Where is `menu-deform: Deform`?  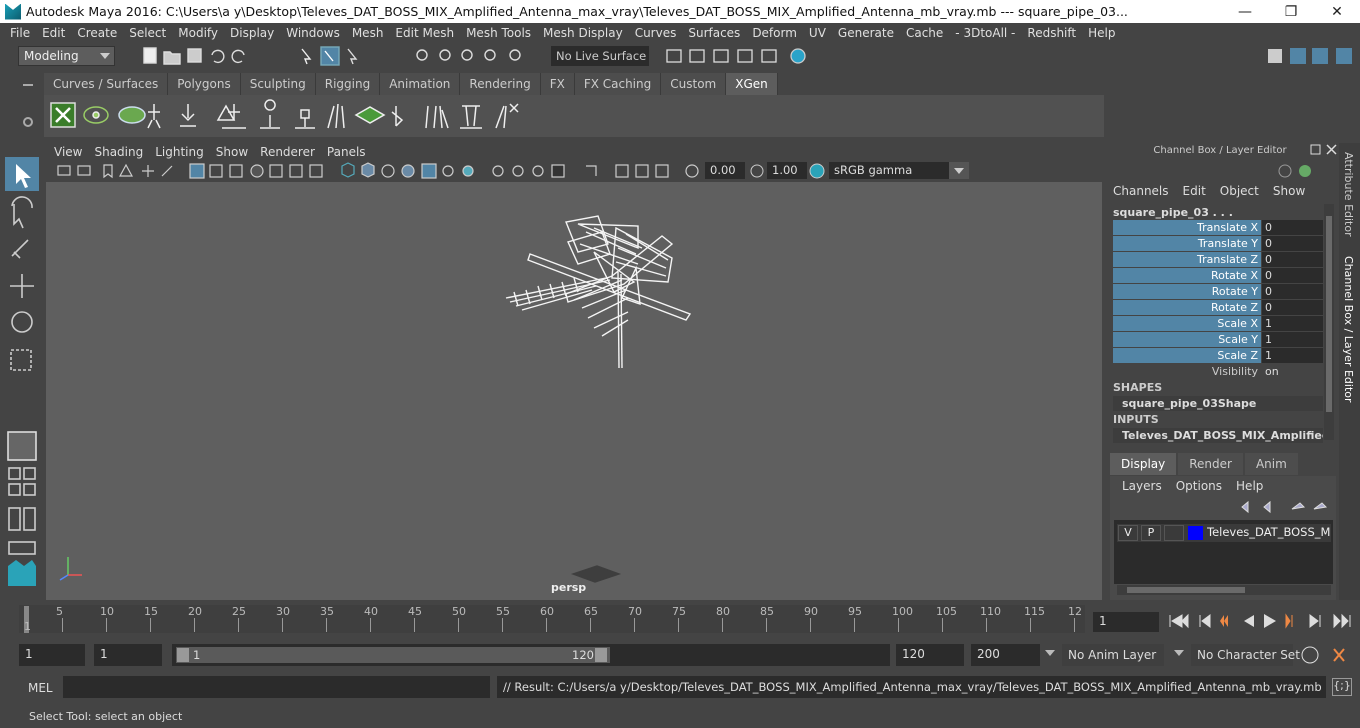 menu-deform: Deform is located at coordinates (774, 33).